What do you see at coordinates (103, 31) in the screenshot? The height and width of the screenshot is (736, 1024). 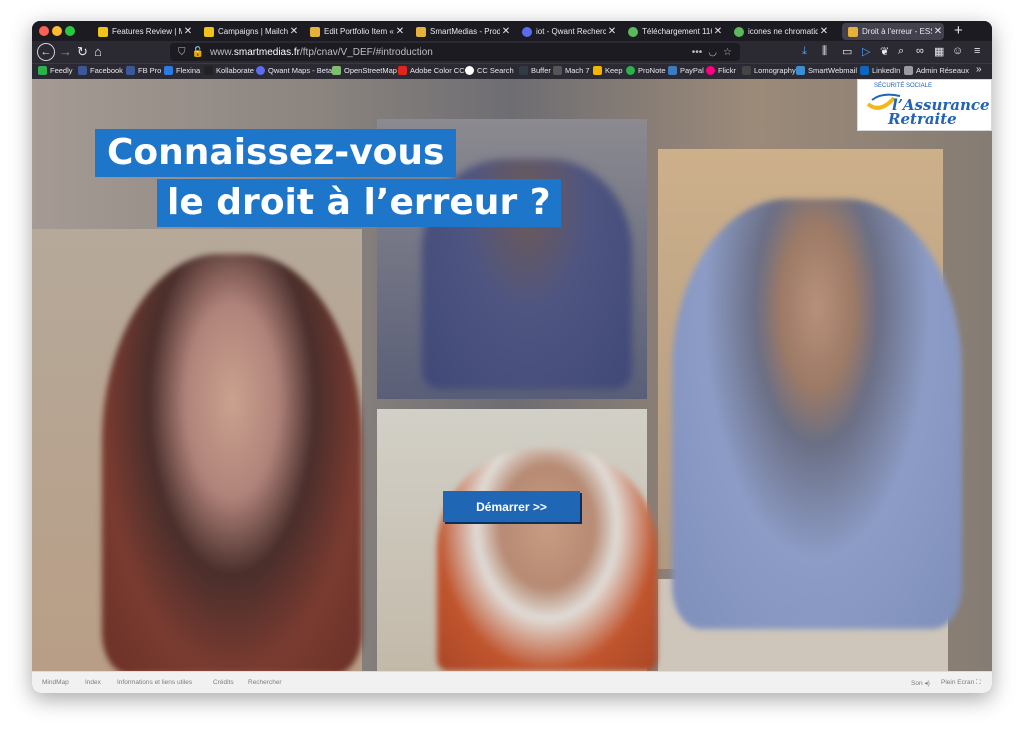 I see `mailchimp-icon` at bounding box center [103, 31].